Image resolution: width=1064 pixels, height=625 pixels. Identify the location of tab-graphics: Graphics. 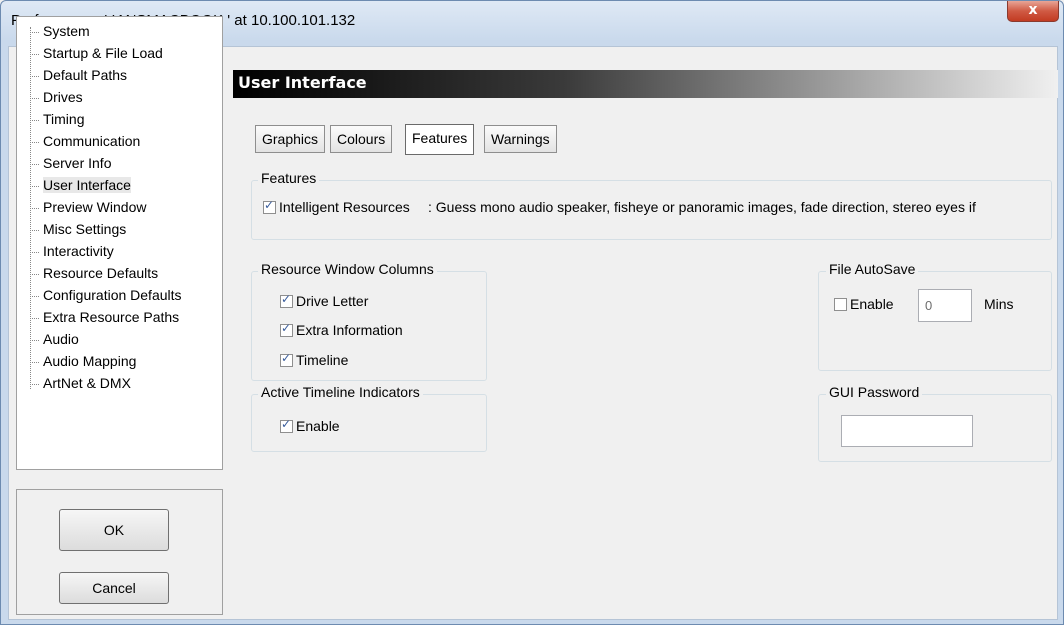
(290, 139).